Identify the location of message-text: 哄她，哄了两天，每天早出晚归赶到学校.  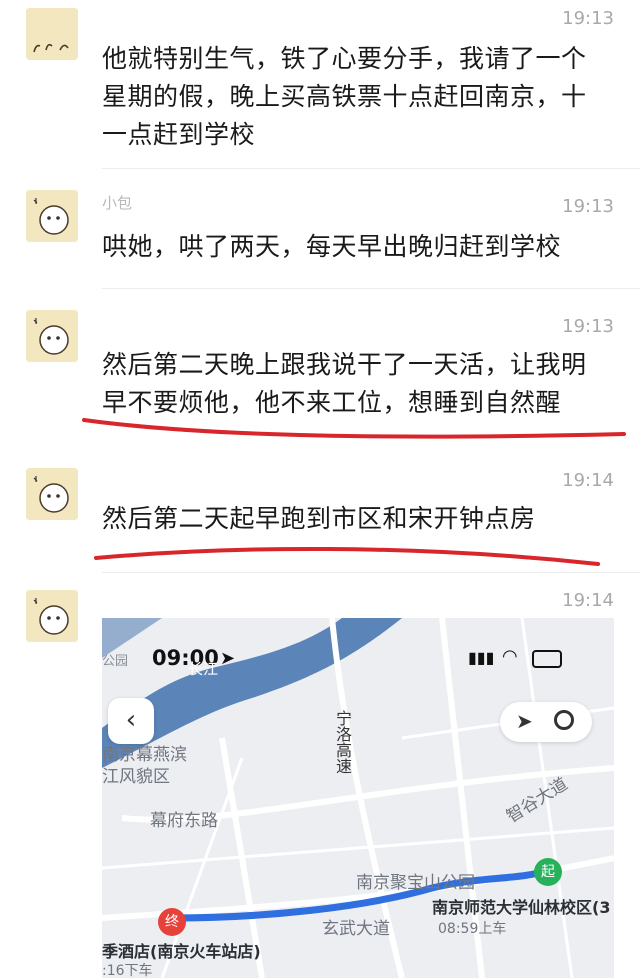
(362, 247).